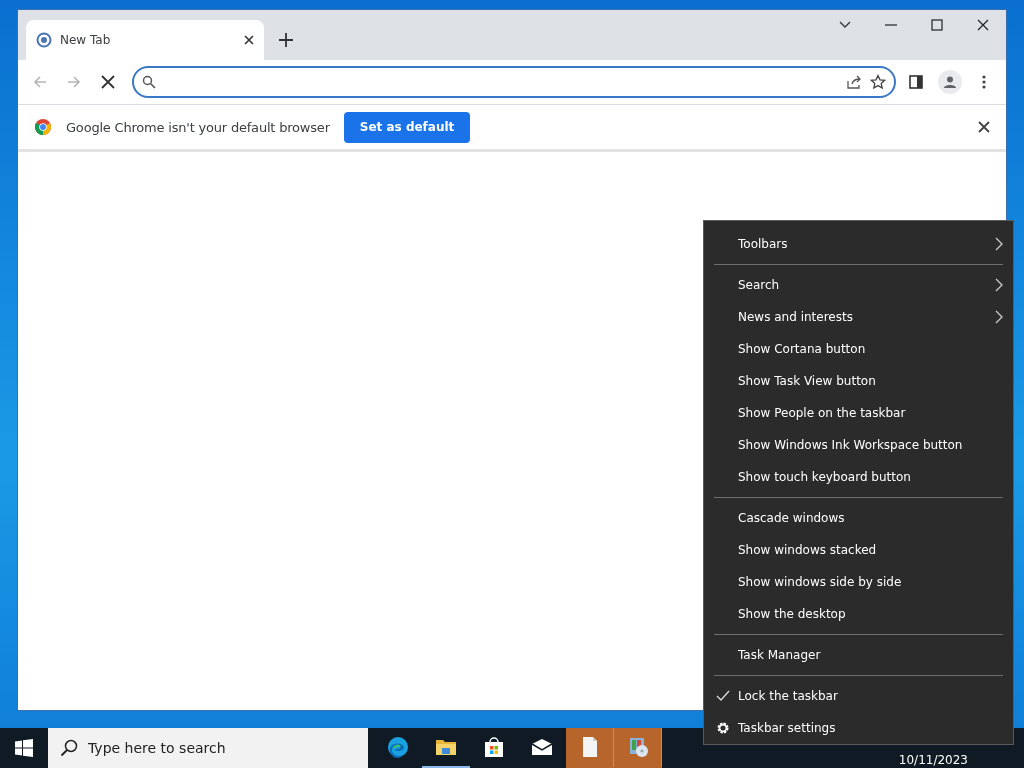 This screenshot has width=1024, height=768. Describe the element at coordinates (723, 728) in the screenshot. I see `settings-icon` at that location.